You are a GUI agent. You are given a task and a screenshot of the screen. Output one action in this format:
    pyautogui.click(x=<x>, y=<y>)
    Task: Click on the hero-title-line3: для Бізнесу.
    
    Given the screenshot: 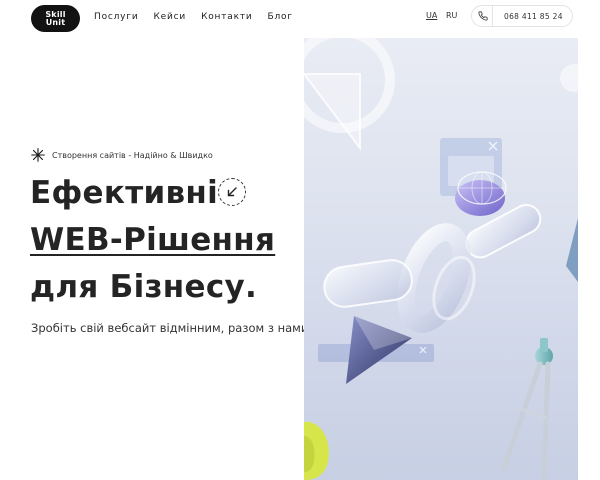 What is the action you would take?
    pyautogui.click(x=144, y=287)
    